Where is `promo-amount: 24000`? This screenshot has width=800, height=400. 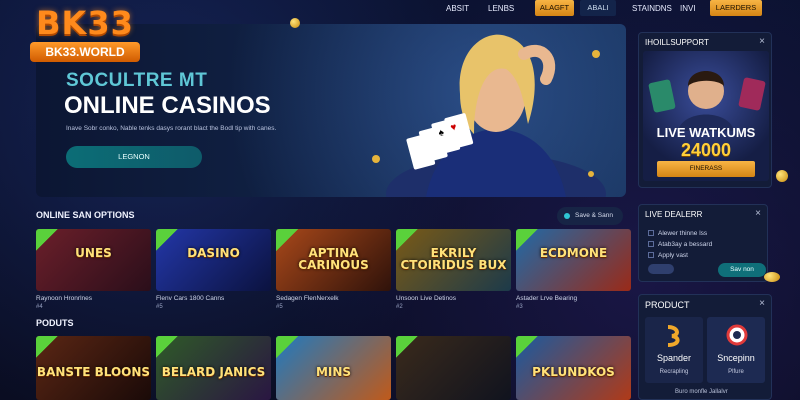 promo-amount: 24000 is located at coordinates (706, 150).